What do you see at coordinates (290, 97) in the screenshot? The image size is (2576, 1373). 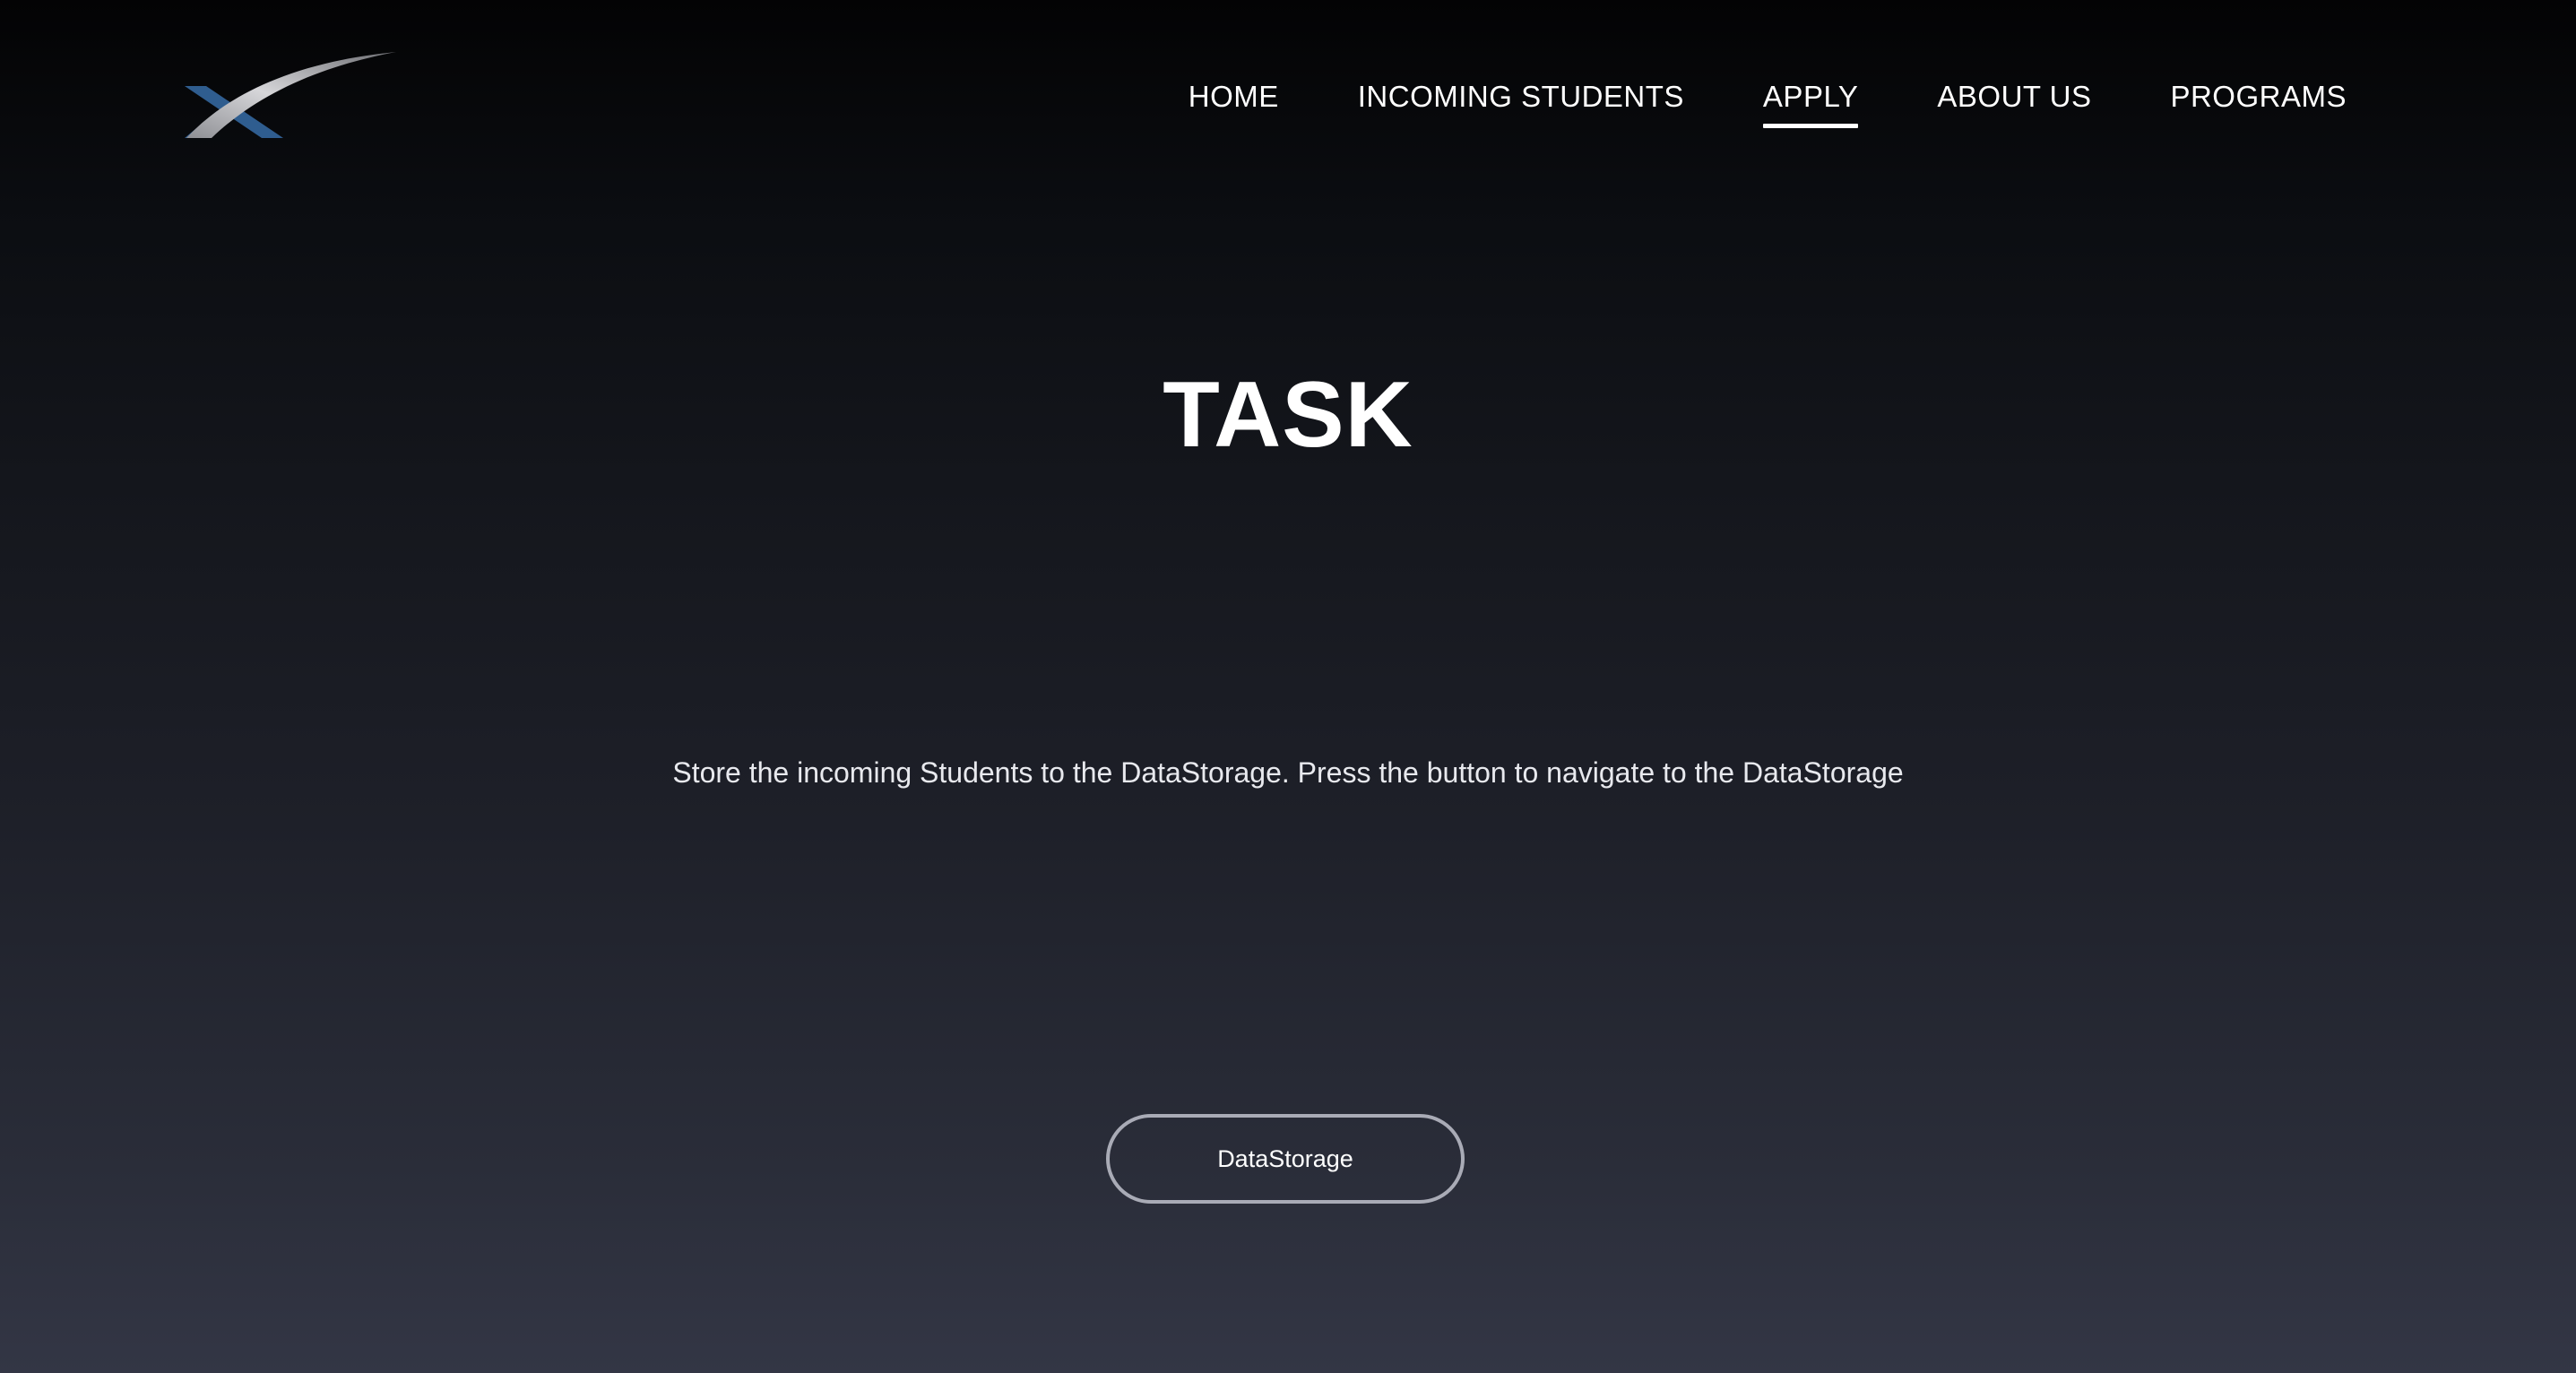 I see `swoosh-x-logo` at bounding box center [290, 97].